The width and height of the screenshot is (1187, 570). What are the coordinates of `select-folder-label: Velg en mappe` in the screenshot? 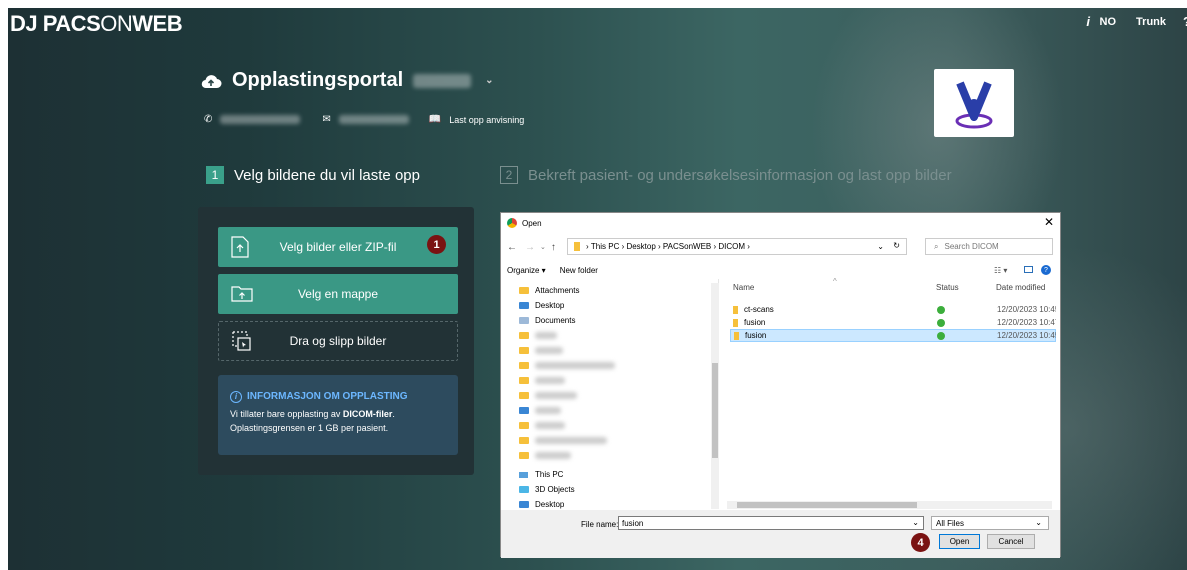 It's located at (338, 294).